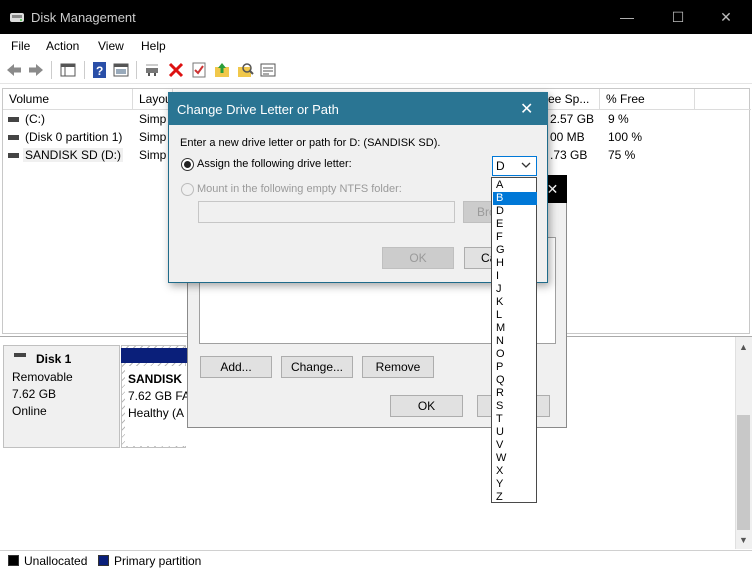 The width and height of the screenshot is (752, 574). Describe the element at coordinates (618, 119) in the screenshot. I see `volume-percent-free: 9 %` at that location.